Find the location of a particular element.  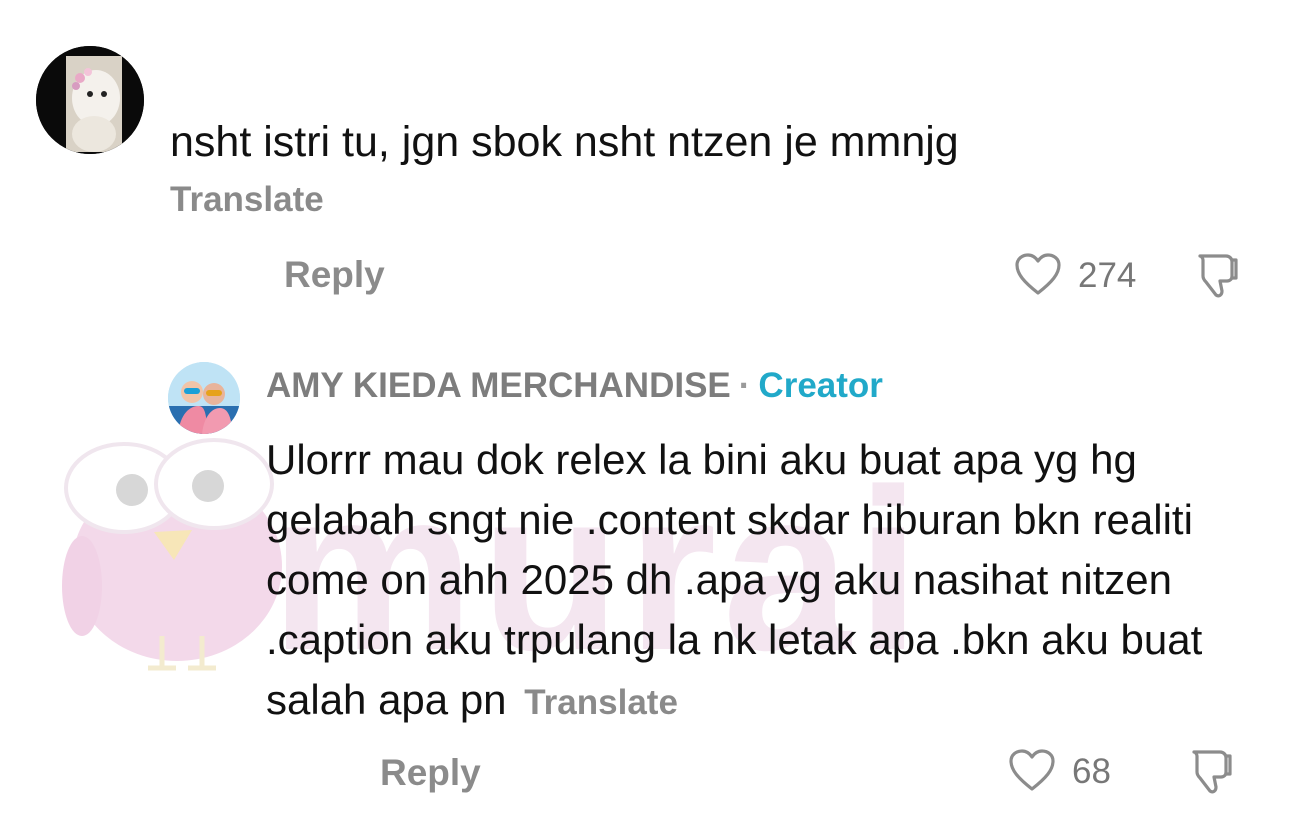

creator-badge: Creator is located at coordinates (820, 385).